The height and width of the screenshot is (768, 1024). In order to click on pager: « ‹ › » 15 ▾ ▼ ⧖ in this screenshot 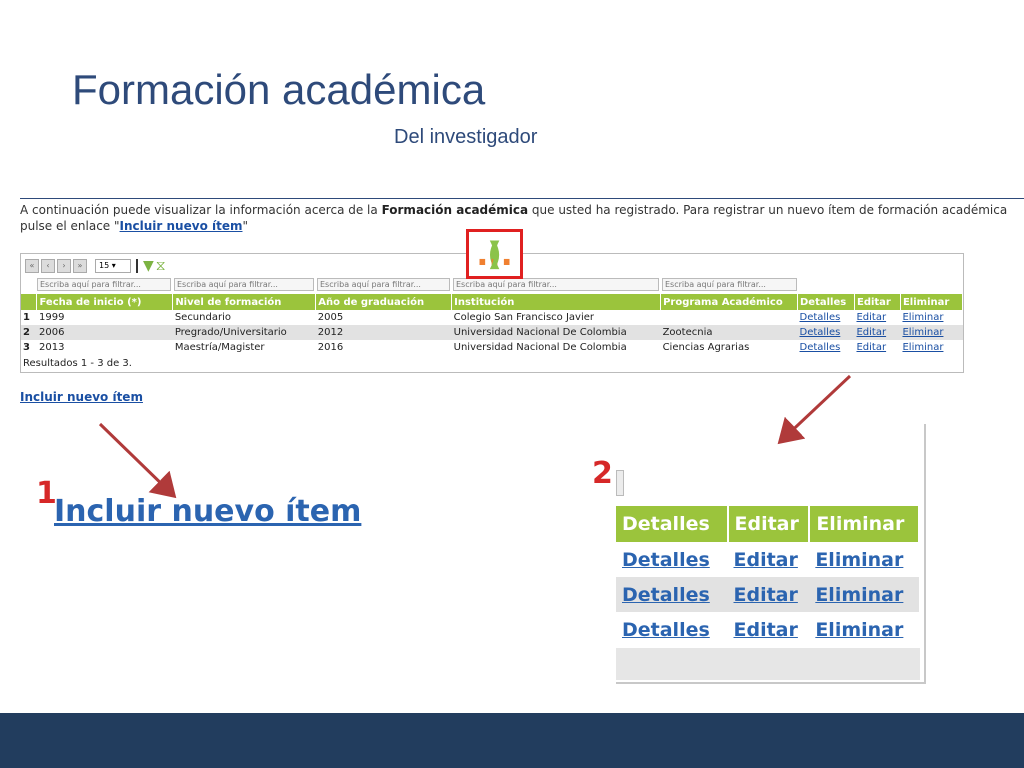, I will do `click(95, 266)`.